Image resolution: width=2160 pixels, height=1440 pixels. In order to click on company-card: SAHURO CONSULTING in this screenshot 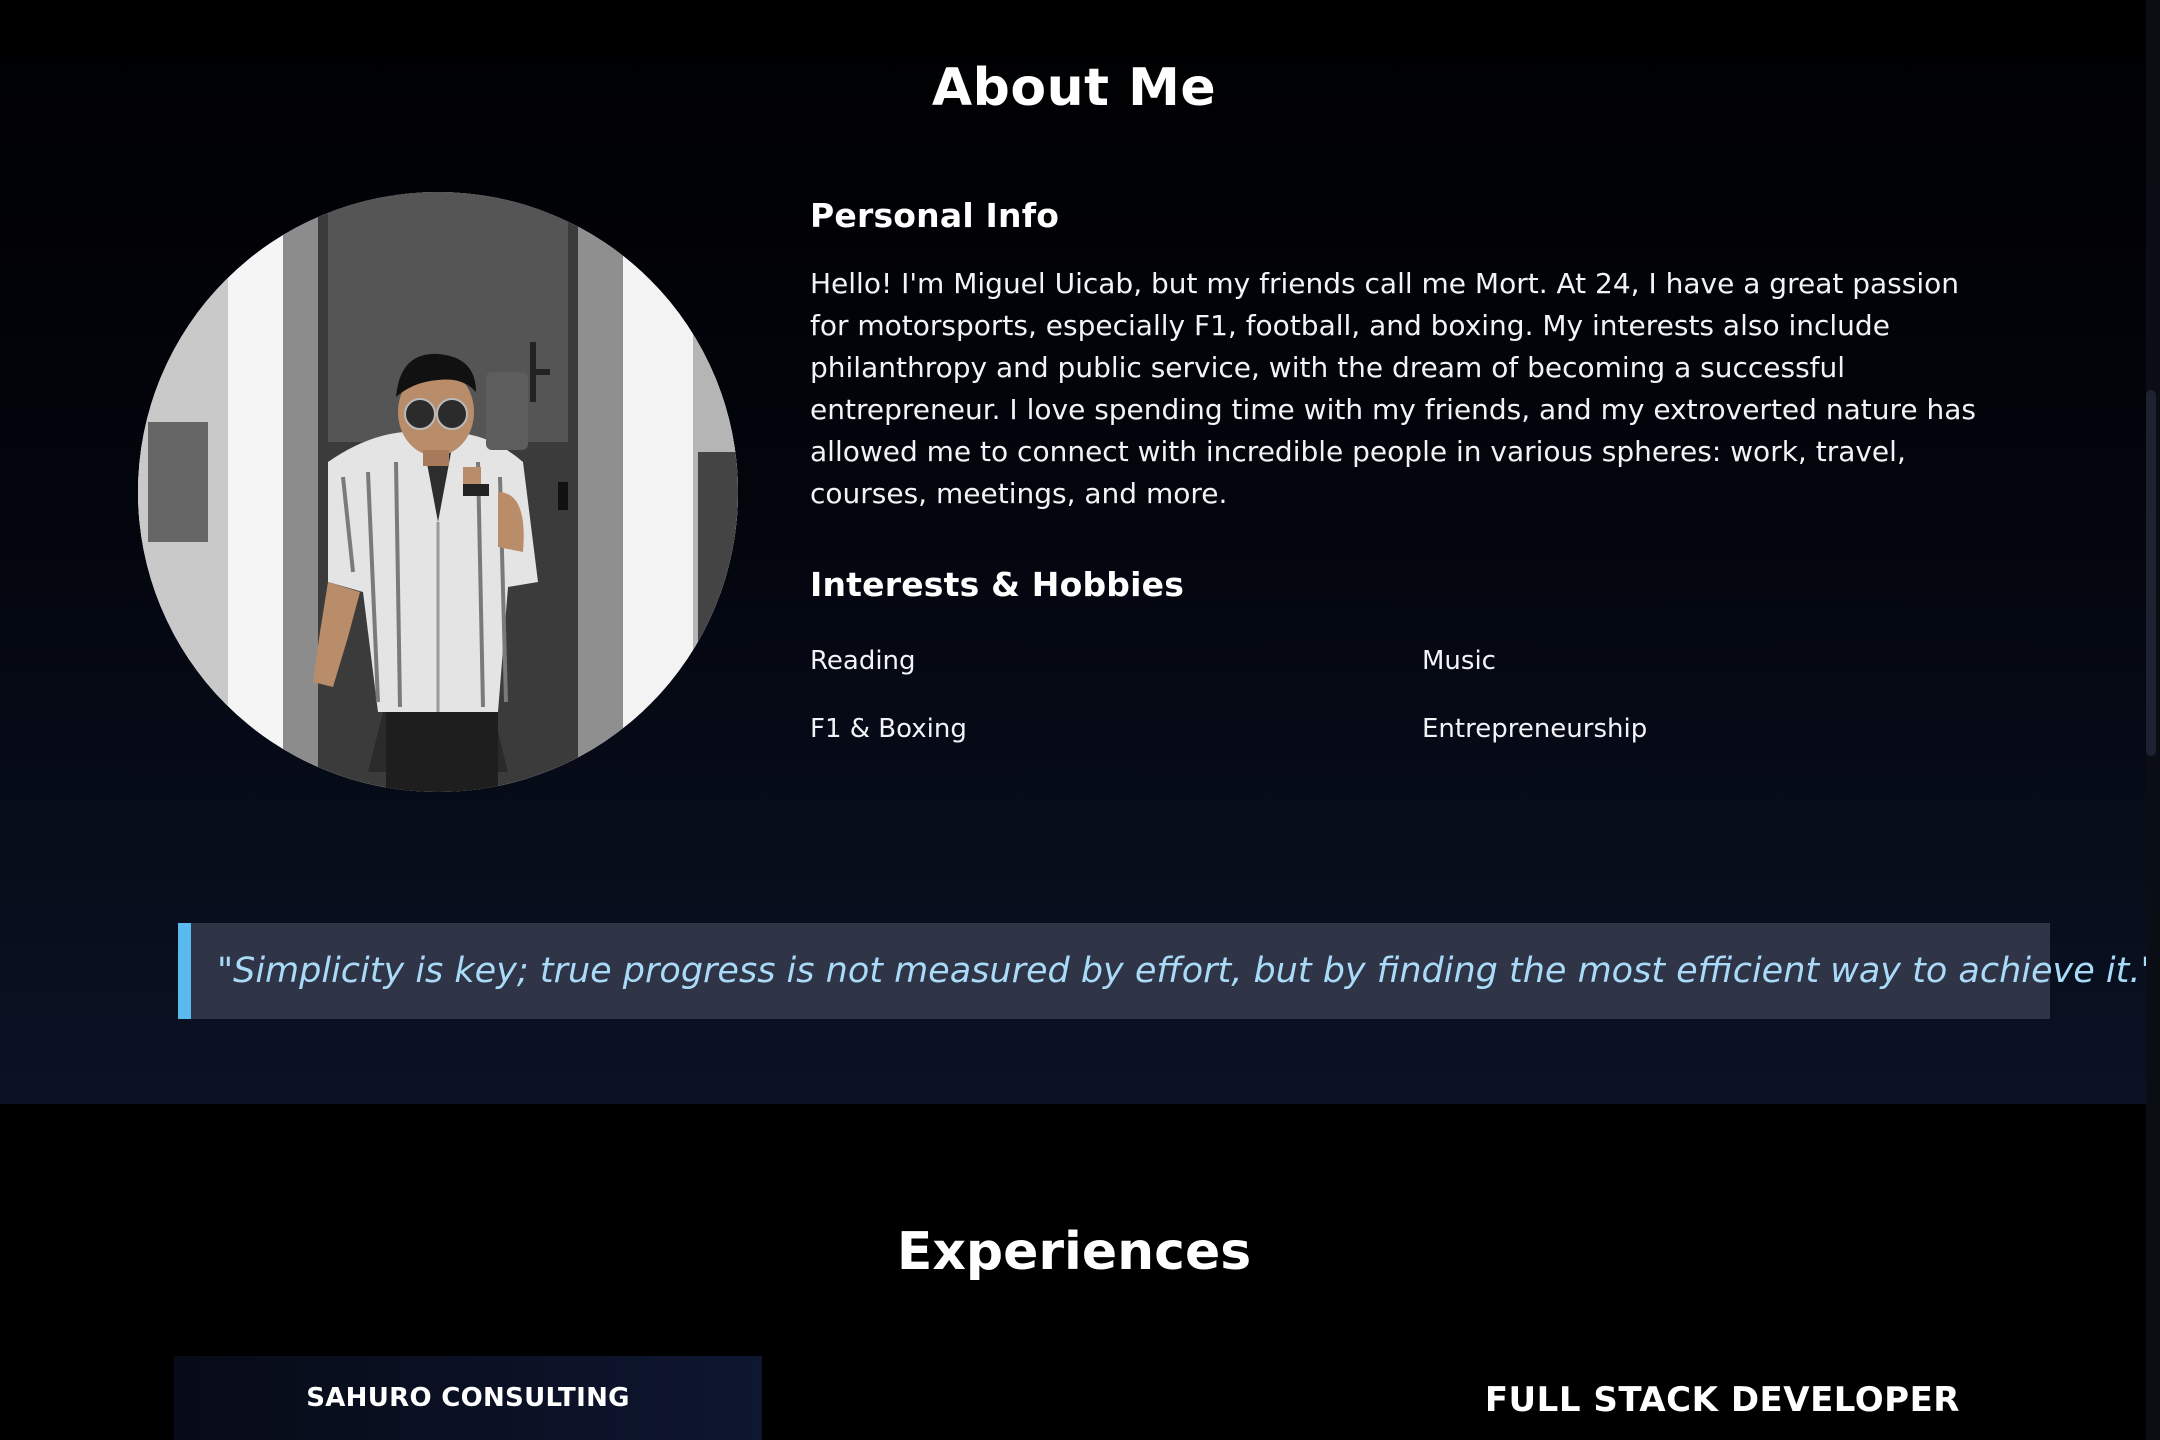, I will do `click(468, 1398)`.